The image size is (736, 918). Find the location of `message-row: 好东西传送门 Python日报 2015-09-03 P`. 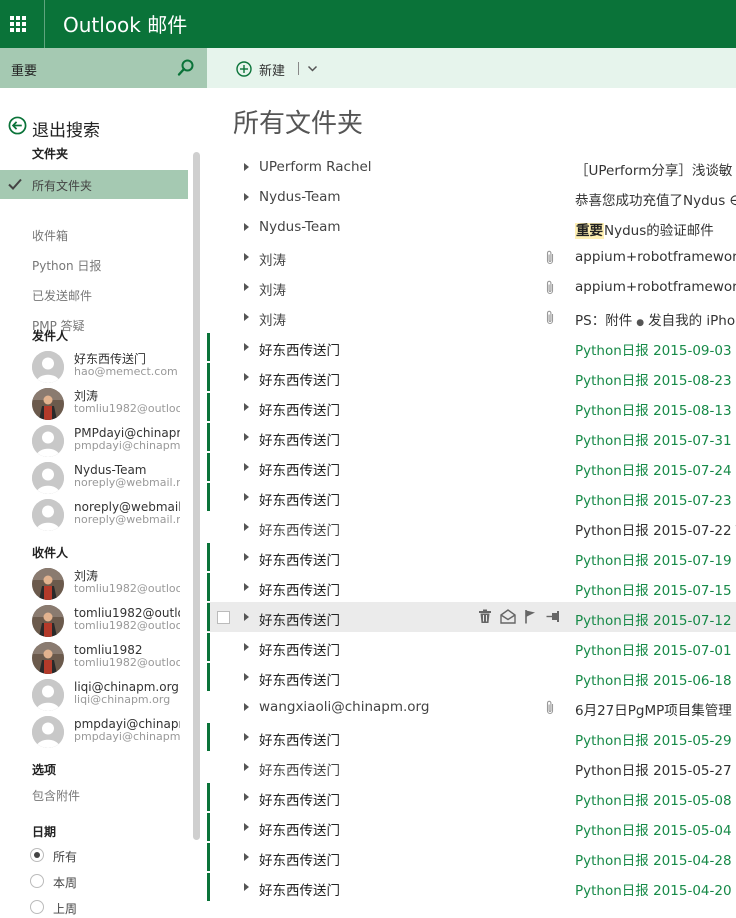

message-row: 好东西传送门 Python日报 2015-09-03 P is located at coordinates (471, 347).